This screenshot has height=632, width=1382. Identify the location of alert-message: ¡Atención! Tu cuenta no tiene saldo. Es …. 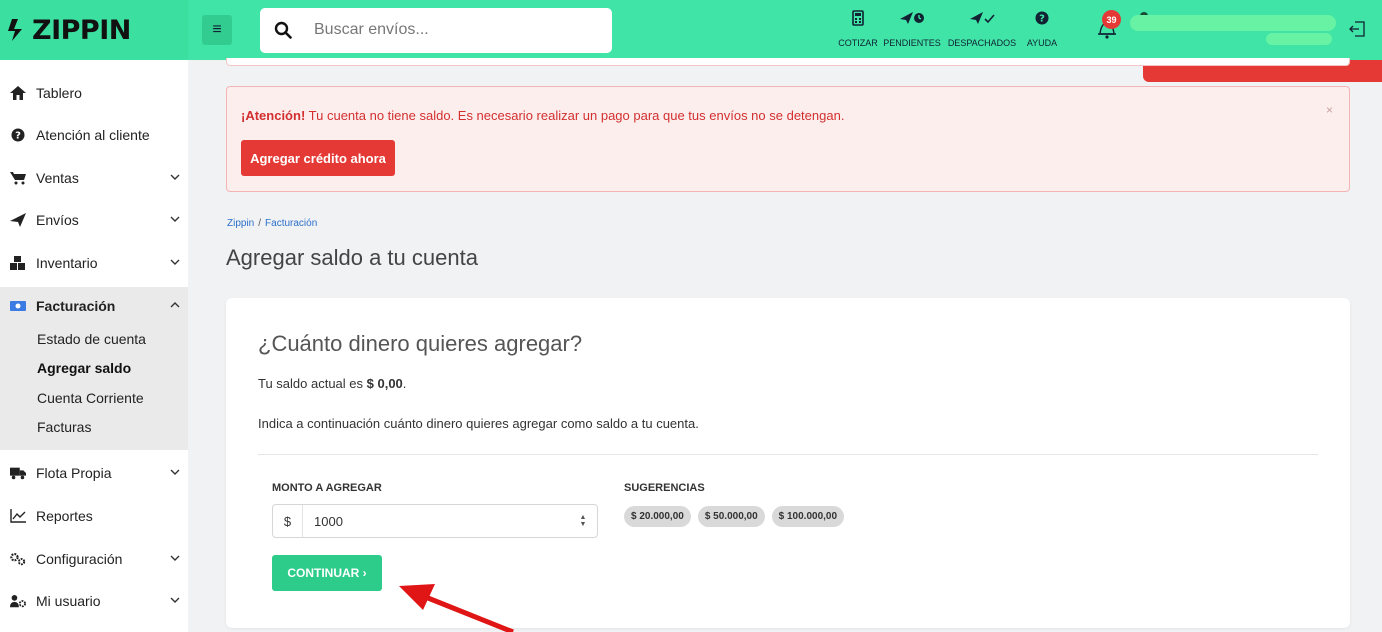
(542, 115).